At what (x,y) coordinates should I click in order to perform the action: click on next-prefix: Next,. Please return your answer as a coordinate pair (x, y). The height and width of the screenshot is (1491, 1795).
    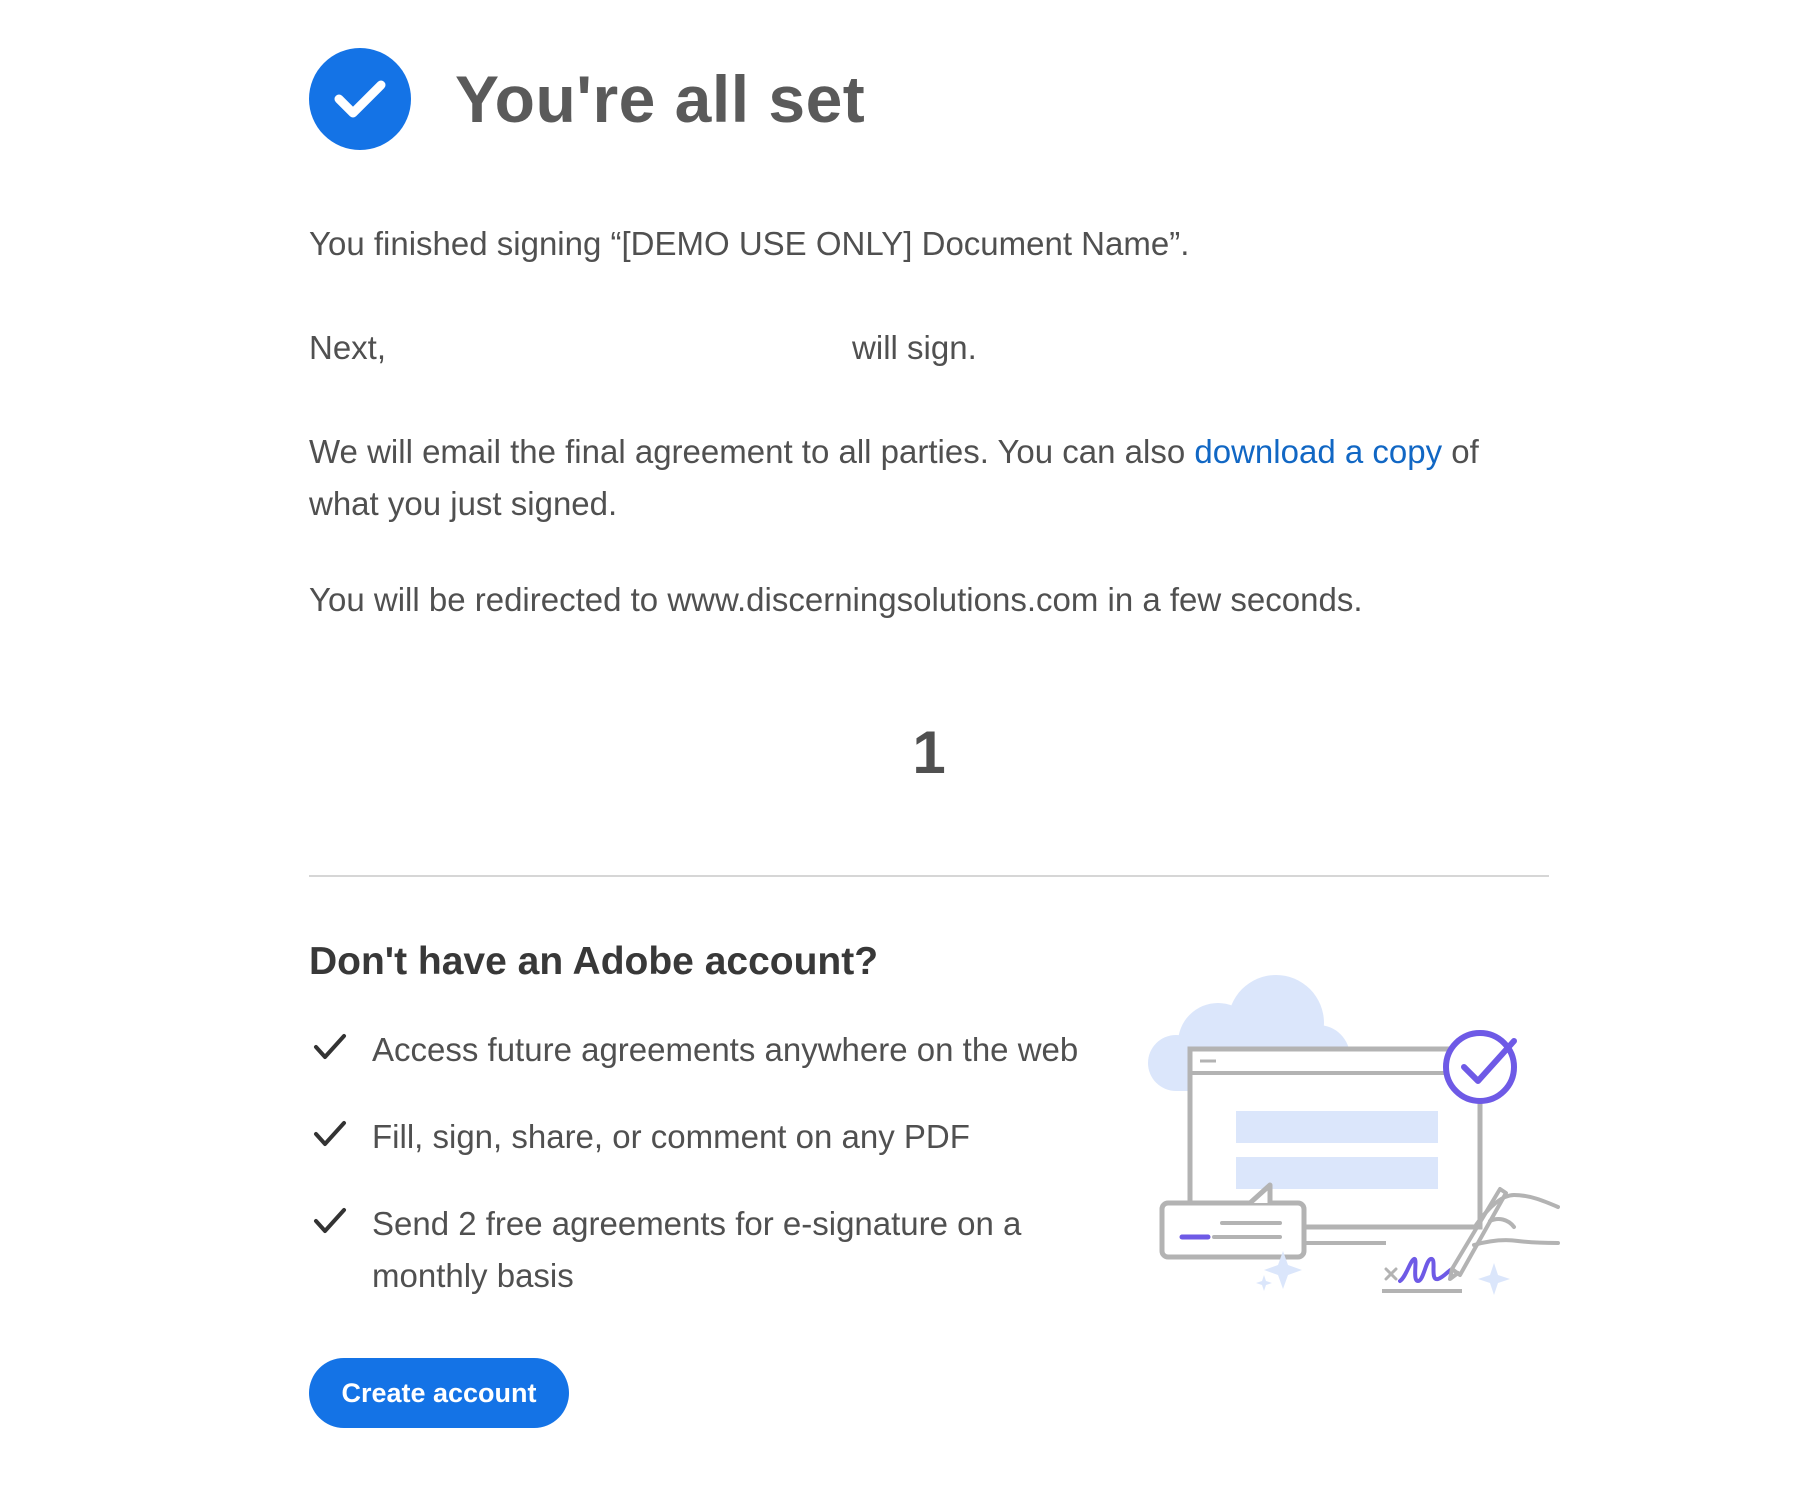
    Looking at the image, I should click on (348, 347).